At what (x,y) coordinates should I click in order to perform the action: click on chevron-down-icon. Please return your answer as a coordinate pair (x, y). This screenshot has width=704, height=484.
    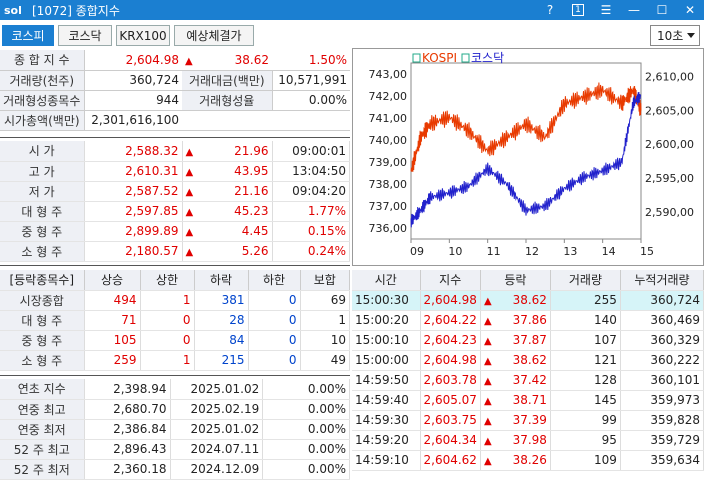
    Looking at the image, I should click on (691, 35).